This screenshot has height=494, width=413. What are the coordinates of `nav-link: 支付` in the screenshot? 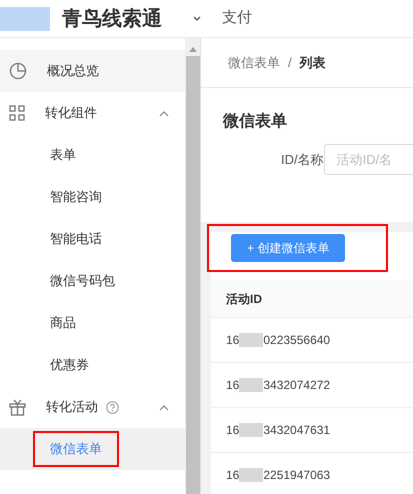 It's located at (237, 18).